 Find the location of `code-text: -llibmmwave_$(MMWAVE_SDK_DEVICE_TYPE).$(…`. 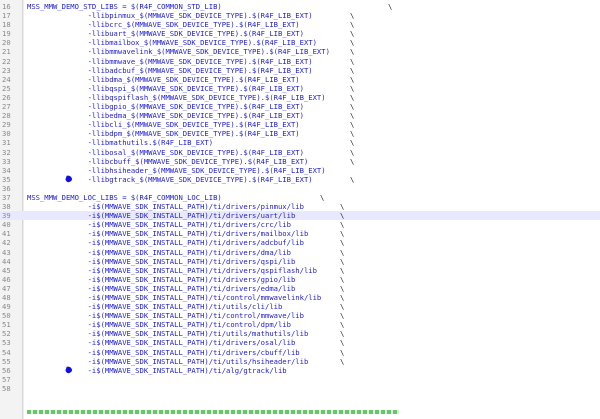

code-text: -llibmmwave_$(MMWAVE_SDK_DEVICE_TYPE).$(… is located at coordinates (170, 61).